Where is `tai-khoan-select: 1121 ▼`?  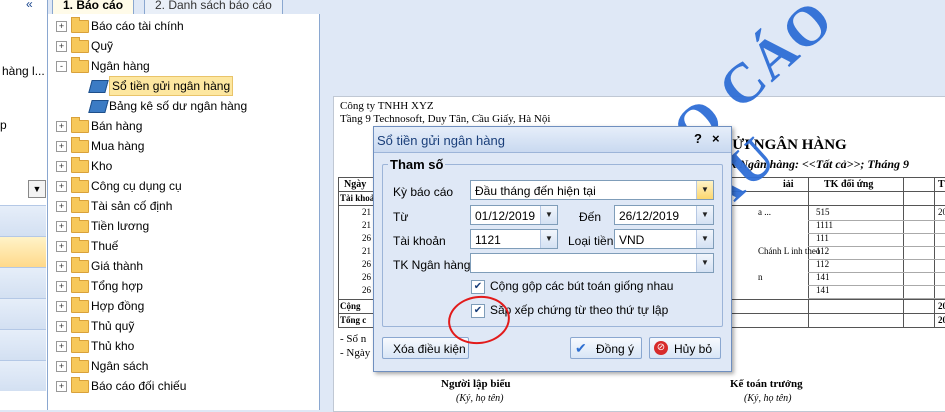 tai-khoan-select: 1121 ▼ is located at coordinates (514, 239).